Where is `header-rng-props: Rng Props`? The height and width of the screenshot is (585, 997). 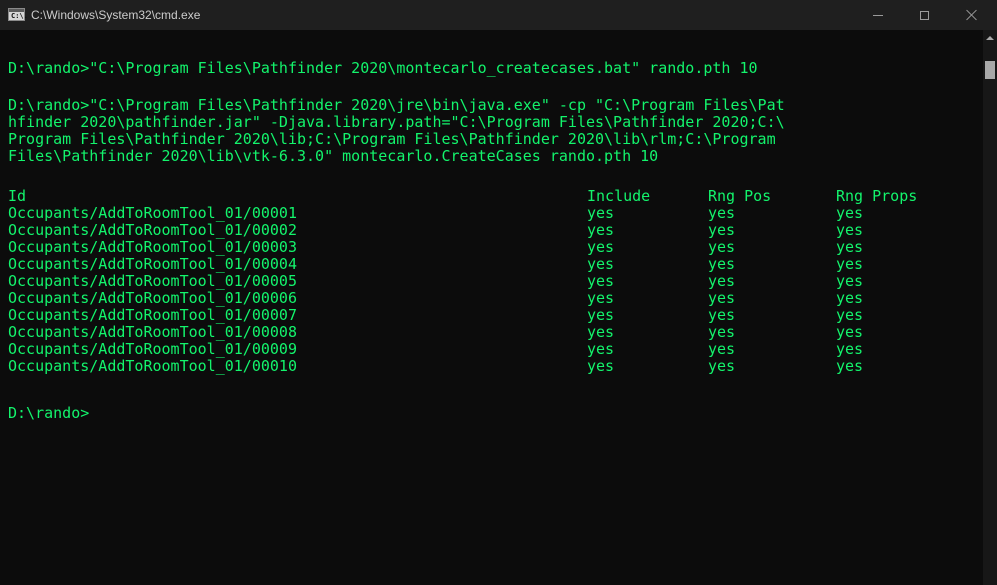
header-rng-props: Rng Props is located at coordinates (877, 196).